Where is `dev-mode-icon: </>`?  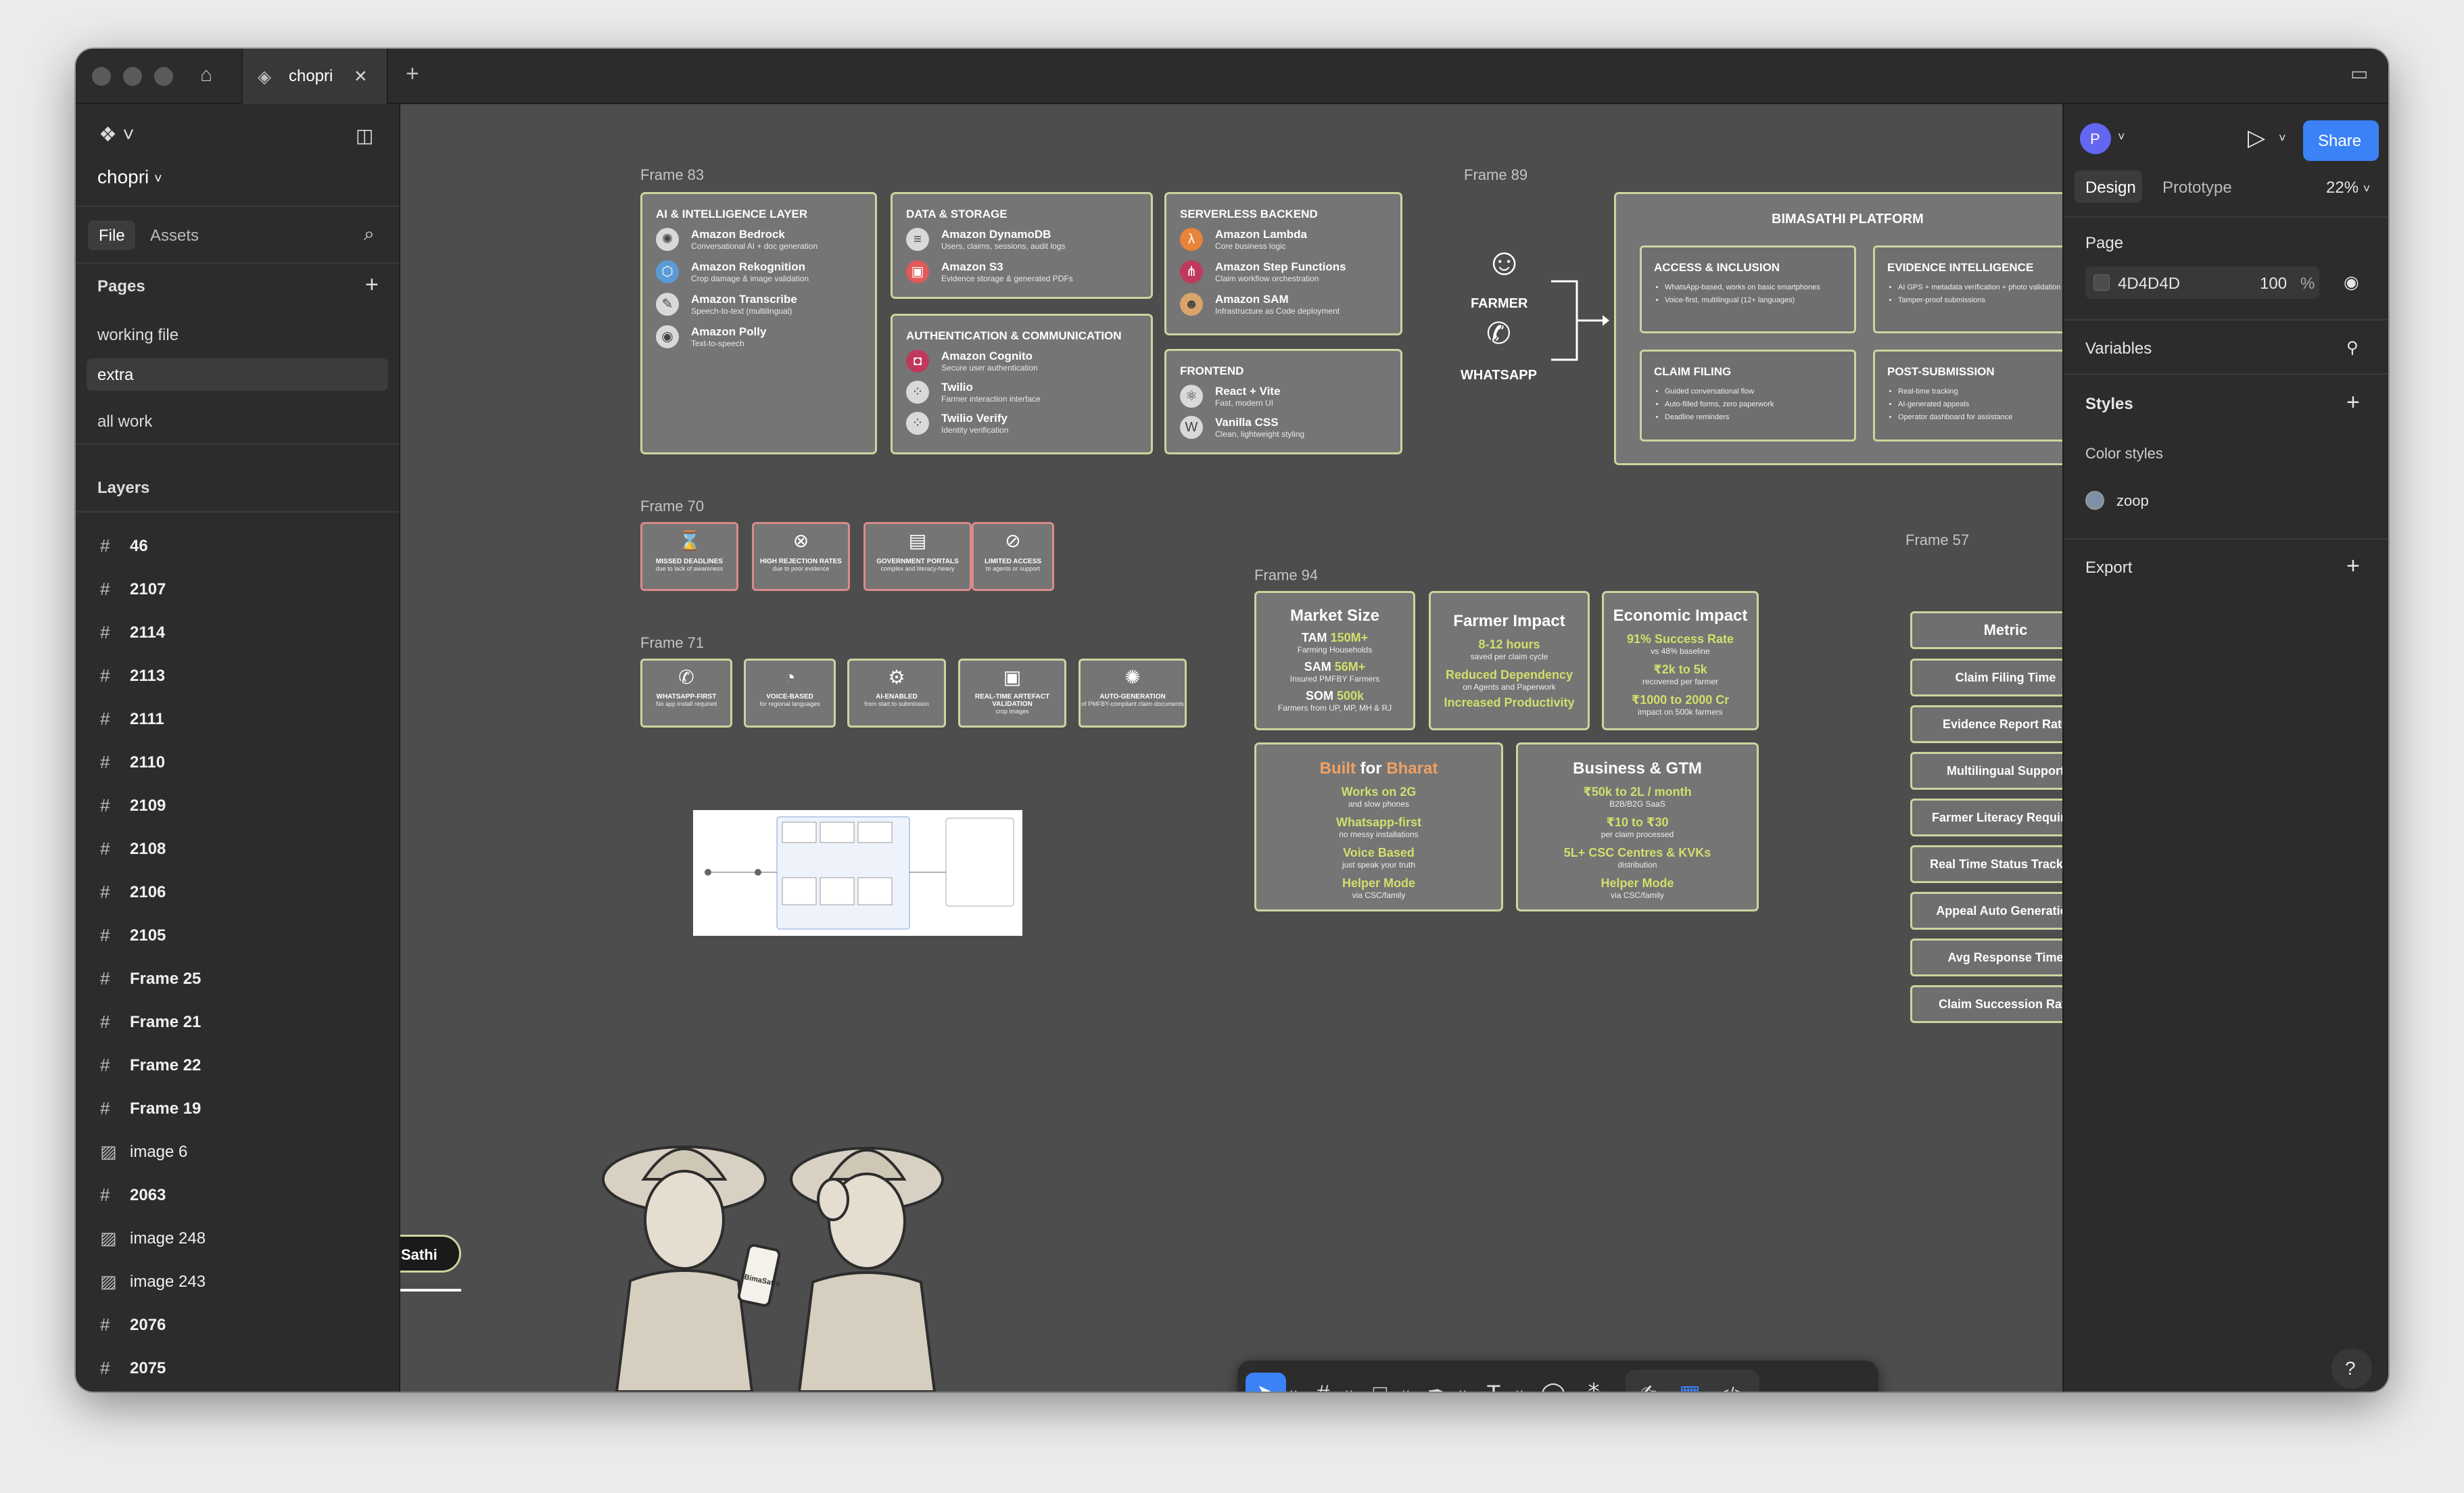 dev-mode-icon: </> is located at coordinates (1731, 1383).